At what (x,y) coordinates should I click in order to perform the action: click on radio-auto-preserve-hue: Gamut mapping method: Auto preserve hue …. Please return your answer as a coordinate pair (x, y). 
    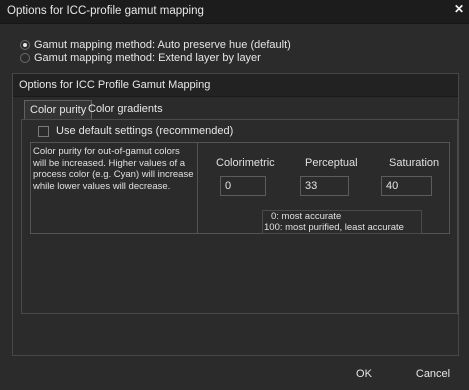
    Looking at the image, I should click on (155, 45).